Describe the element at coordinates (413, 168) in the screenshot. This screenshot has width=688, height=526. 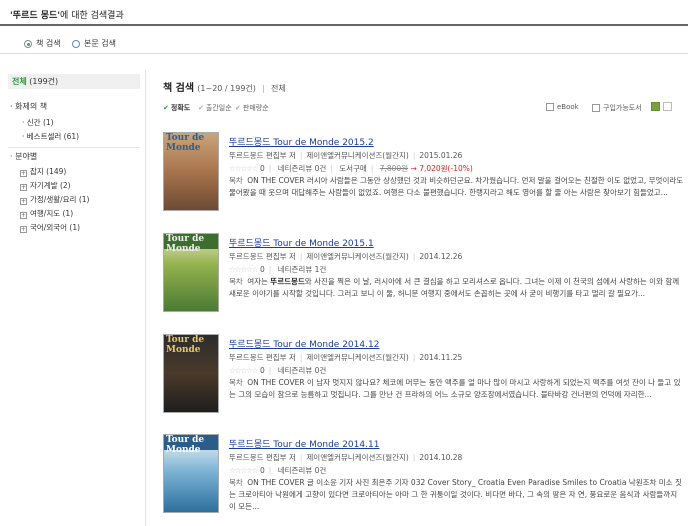
I see `price-arrow: →` at that location.